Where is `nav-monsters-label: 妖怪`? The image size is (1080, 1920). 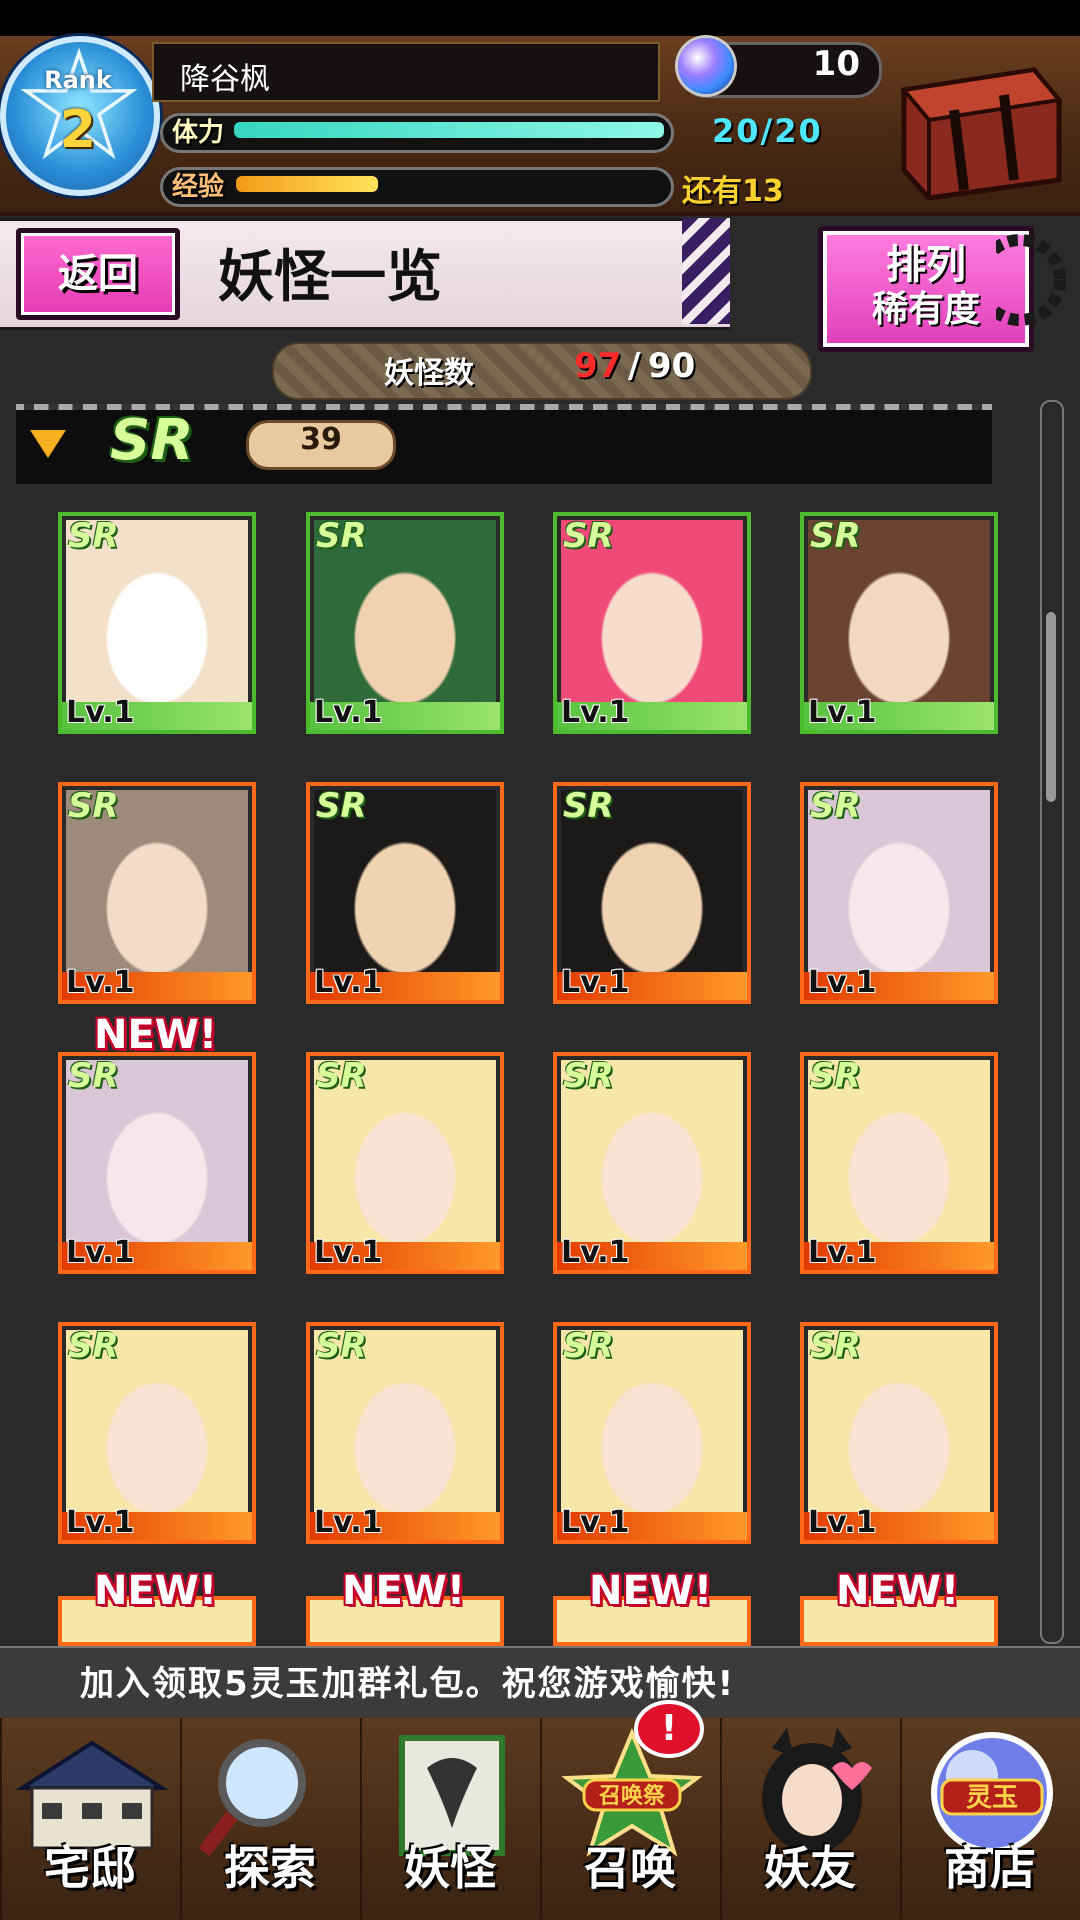
nav-monsters-label: 妖怪 is located at coordinates (450, 1865).